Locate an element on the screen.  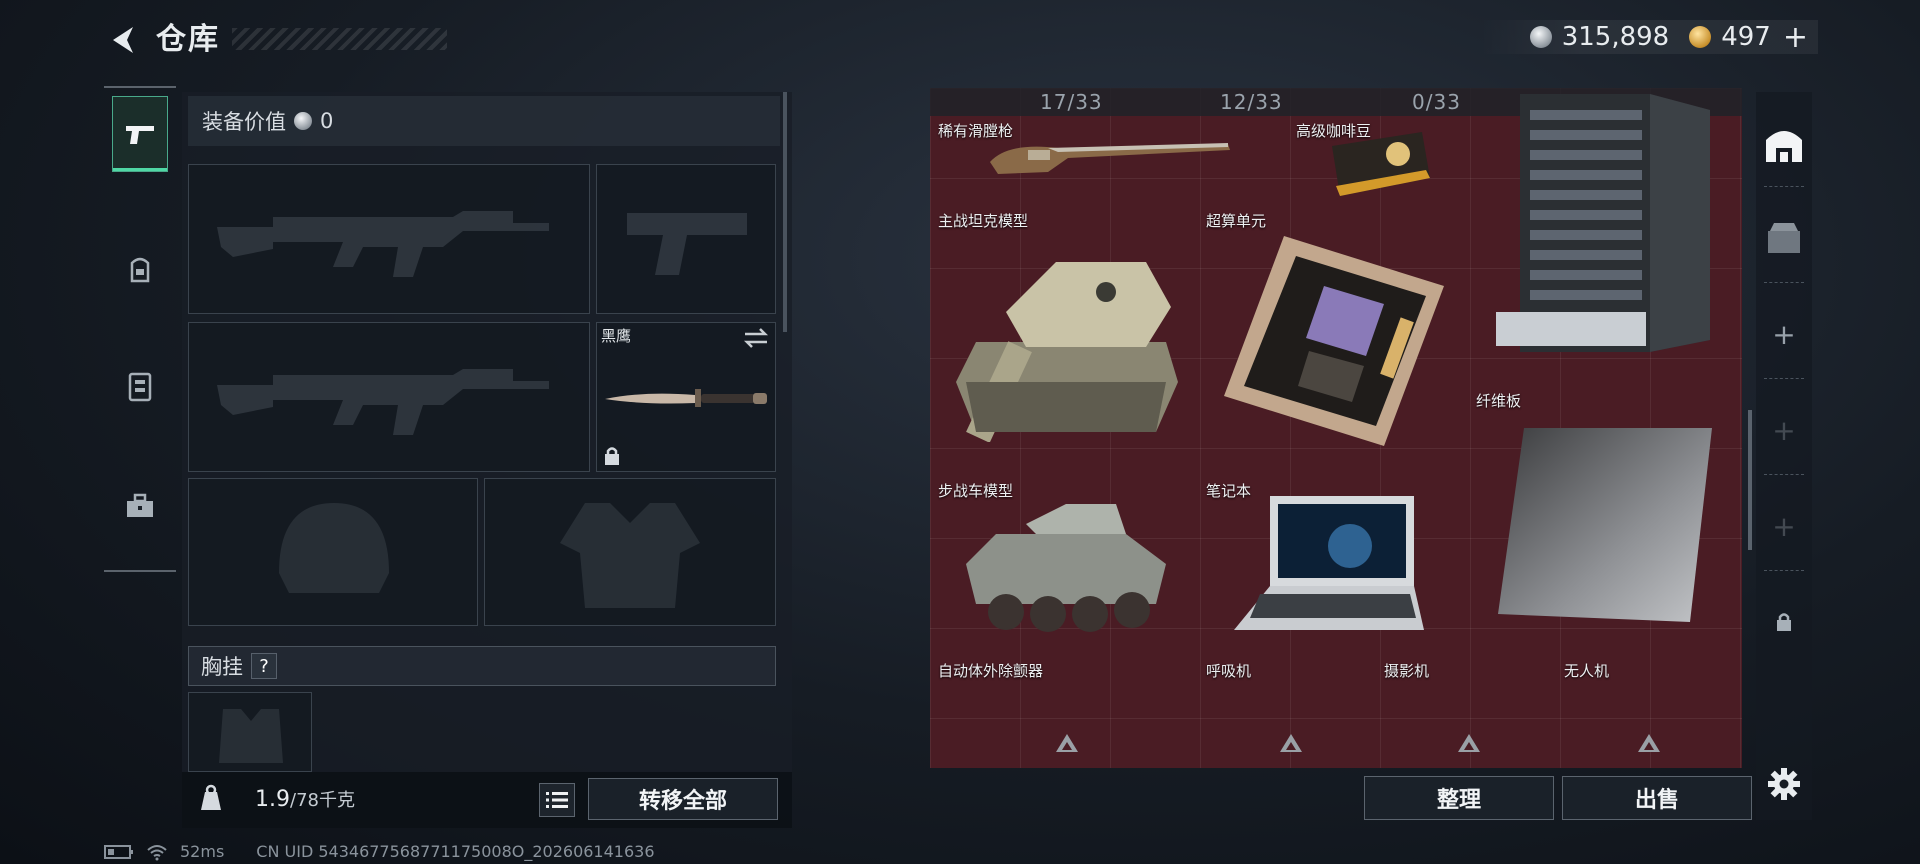
chest-rig-label: 胸挂 is located at coordinates (222, 667).